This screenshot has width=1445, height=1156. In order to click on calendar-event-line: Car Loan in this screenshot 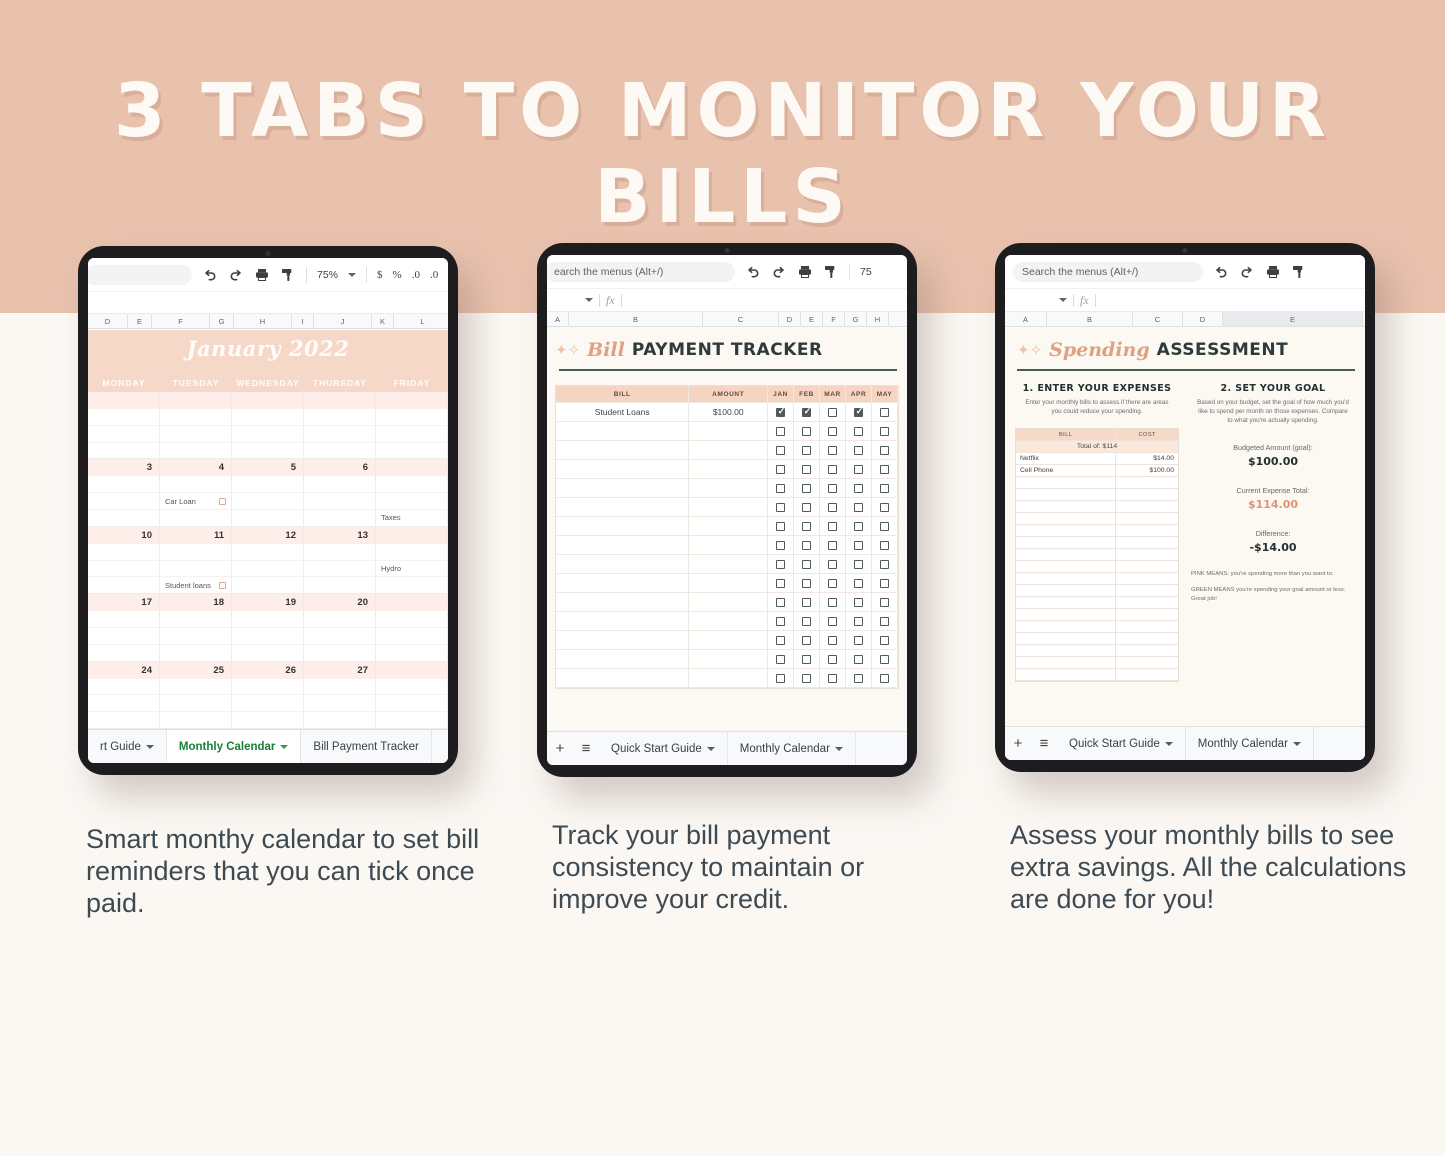, I will do `click(195, 501)`.